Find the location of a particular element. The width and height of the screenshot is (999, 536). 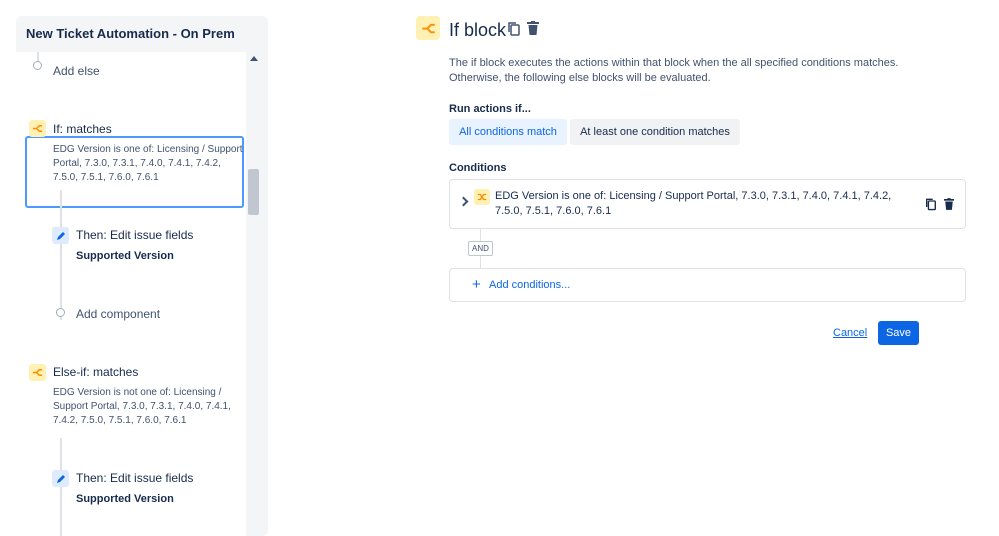

if-block-title: If: matches is located at coordinates (82, 129).